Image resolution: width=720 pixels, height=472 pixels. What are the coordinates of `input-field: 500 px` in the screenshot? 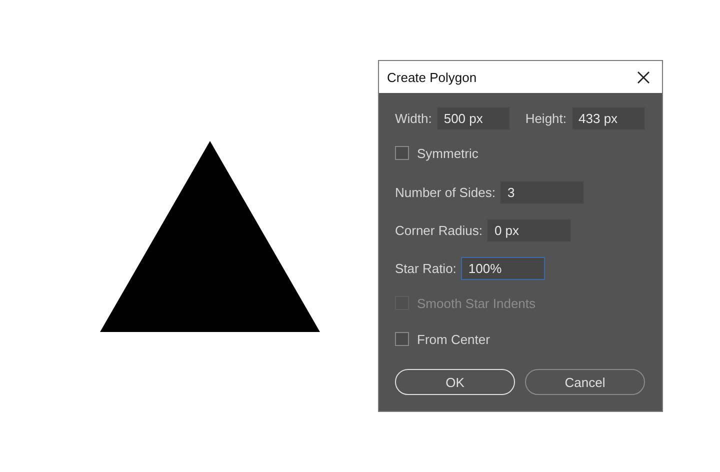 It's located at (473, 118).